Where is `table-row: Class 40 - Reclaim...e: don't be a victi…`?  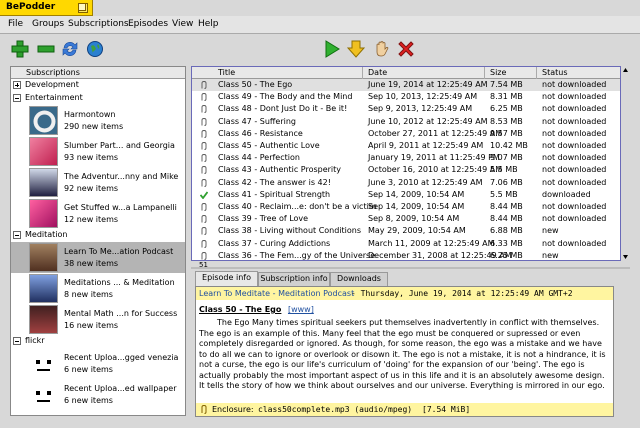
table-row: Class 40 - Reclaim...e: don't be a victi… is located at coordinates (406, 207).